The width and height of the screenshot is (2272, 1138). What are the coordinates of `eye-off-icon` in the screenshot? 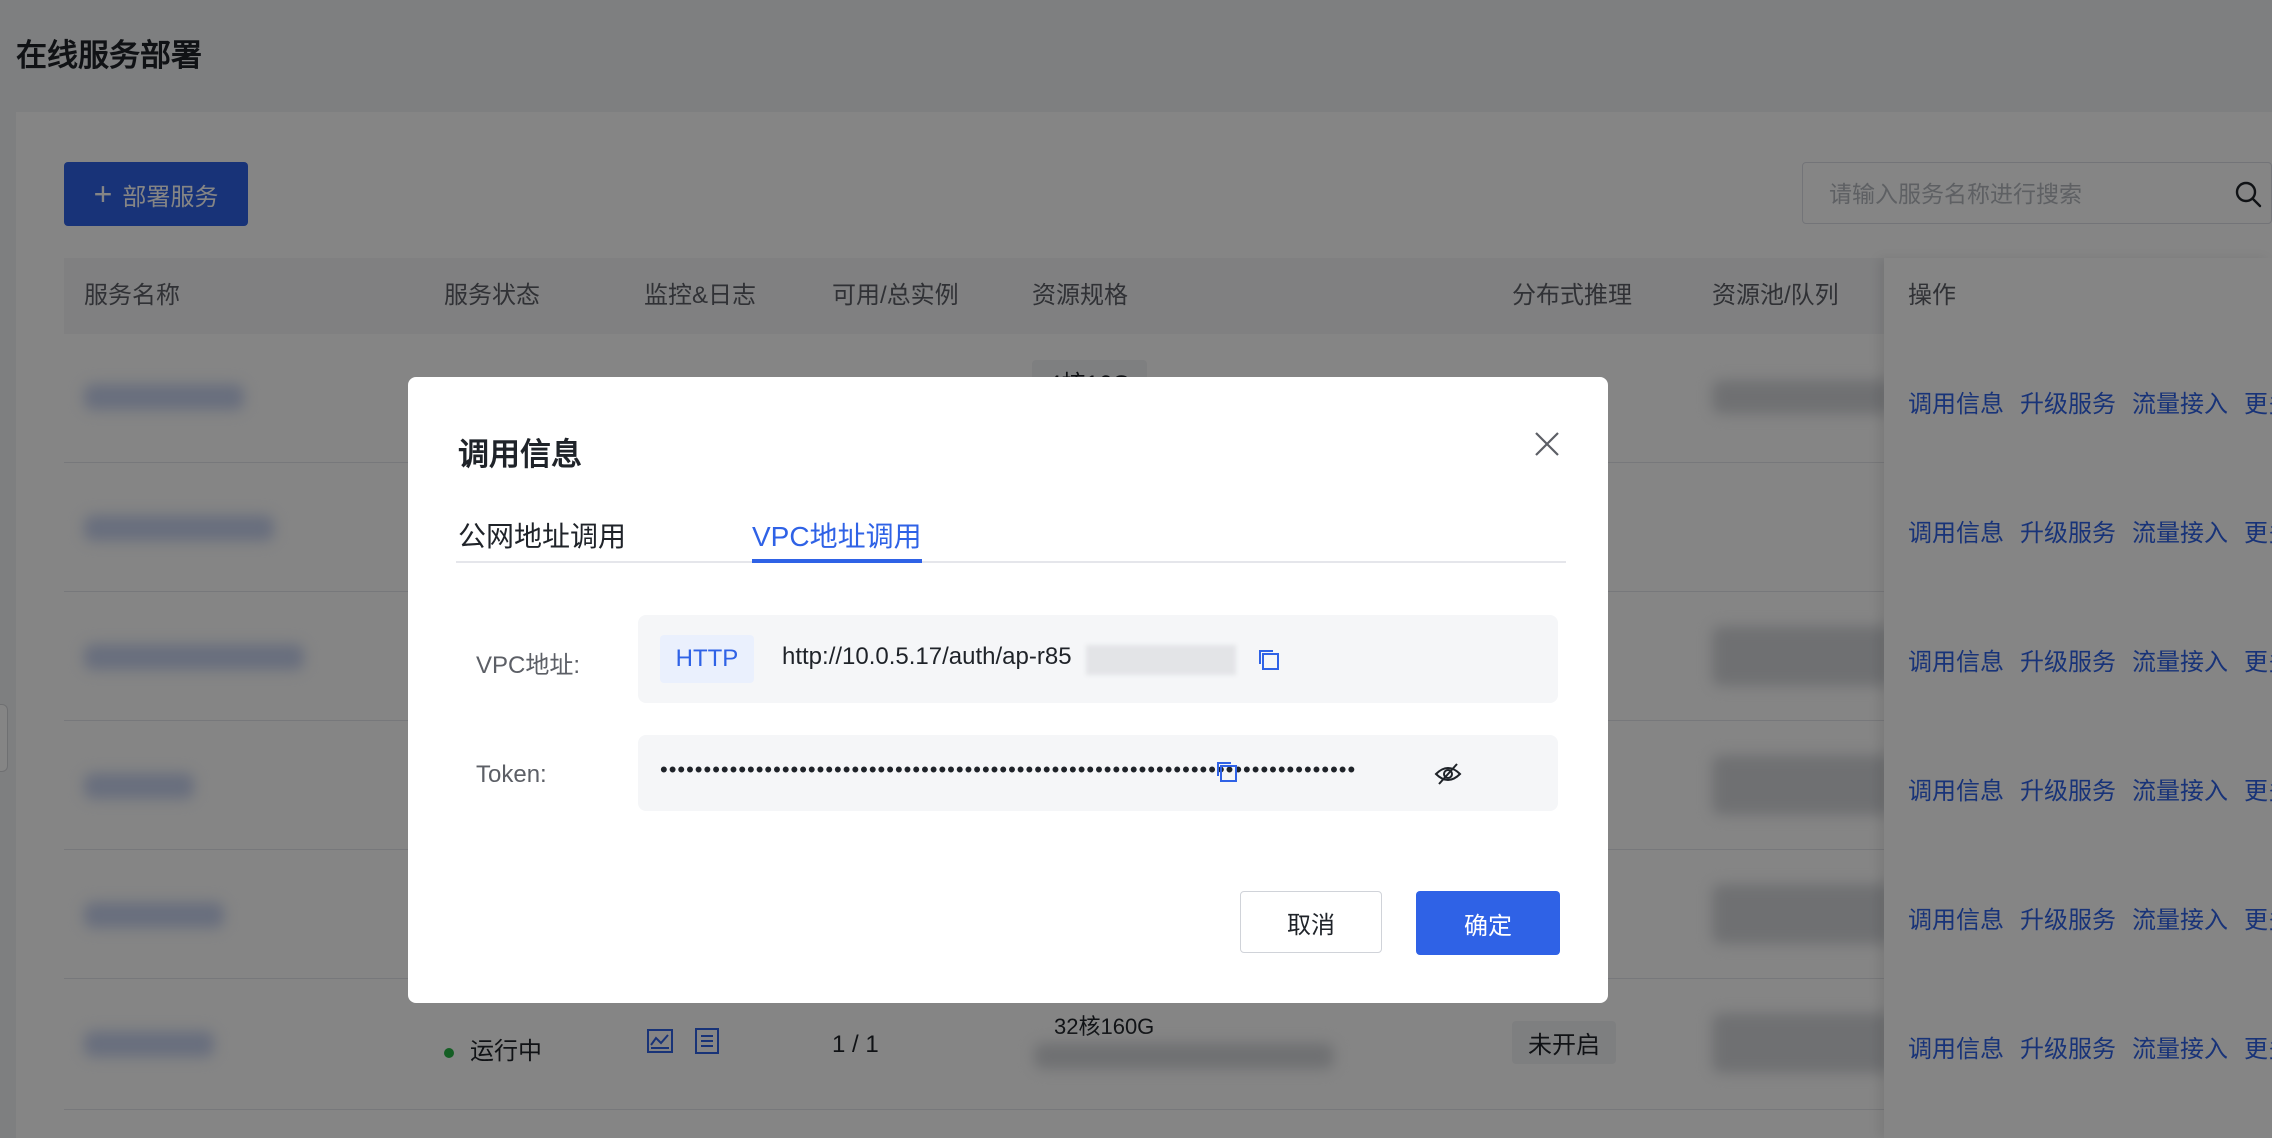 It's located at (1448, 774).